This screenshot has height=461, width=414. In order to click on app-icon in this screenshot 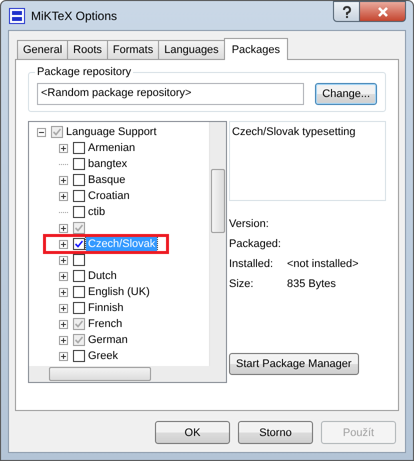, I will do `click(17, 16)`.